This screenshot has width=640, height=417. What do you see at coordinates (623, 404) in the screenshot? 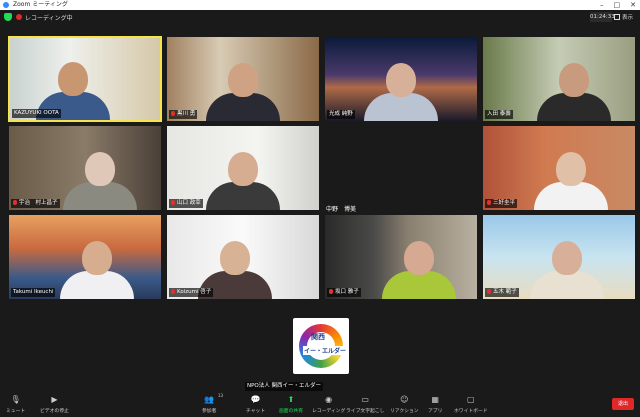
I see `end-meeting-button: 退出` at bounding box center [623, 404].